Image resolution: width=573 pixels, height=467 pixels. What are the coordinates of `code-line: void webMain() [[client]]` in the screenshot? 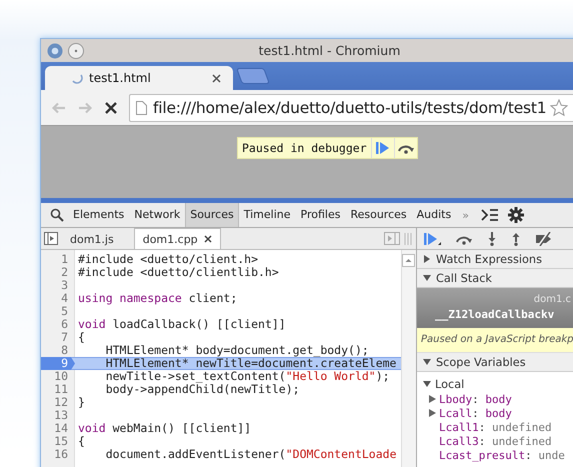 It's located at (164, 428).